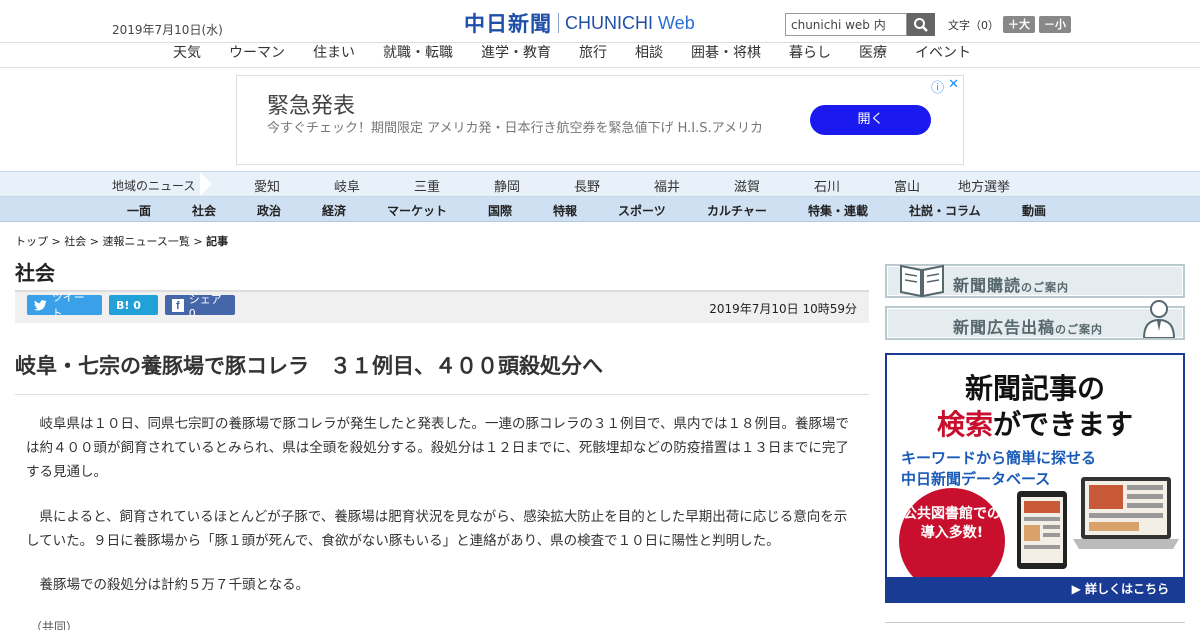  What do you see at coordinates (747, 185) in the screenshot?
I see `region-item: 滋賀` at bounding box center [747, 185].